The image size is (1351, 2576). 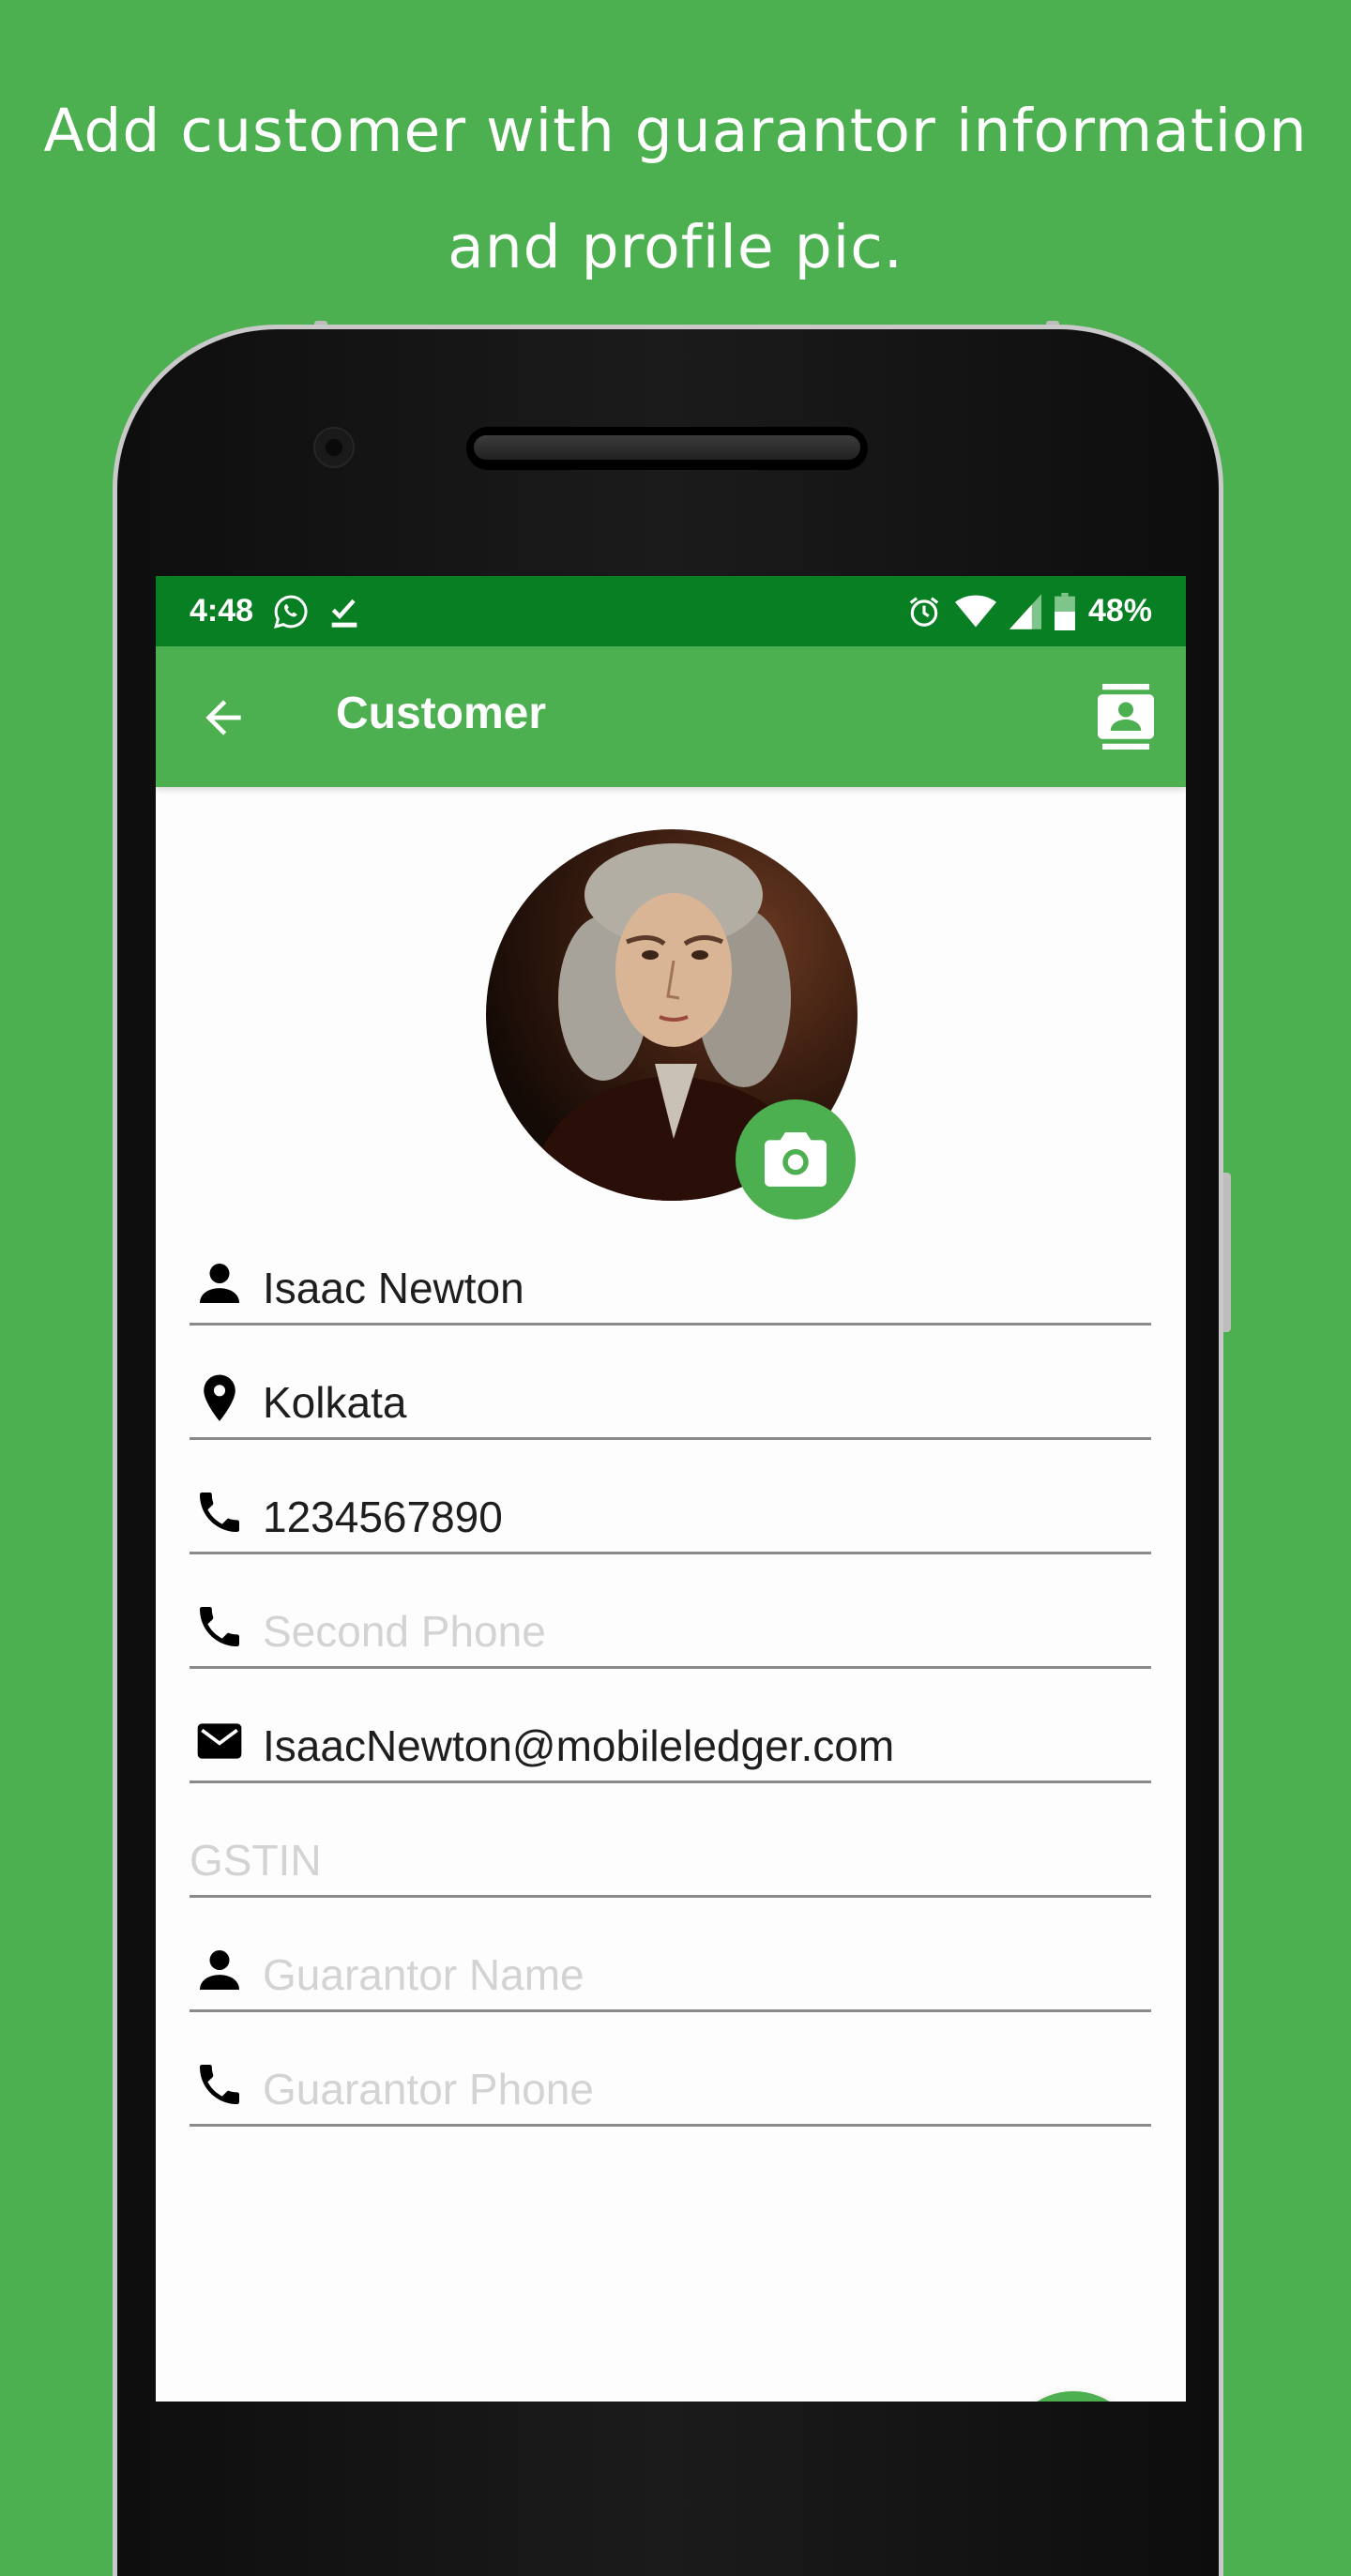 What do you see at coordinates (670, 1610) in the screenshot?
I see `second-phone-field: Second Phone` at bounding box center [670, 1610].